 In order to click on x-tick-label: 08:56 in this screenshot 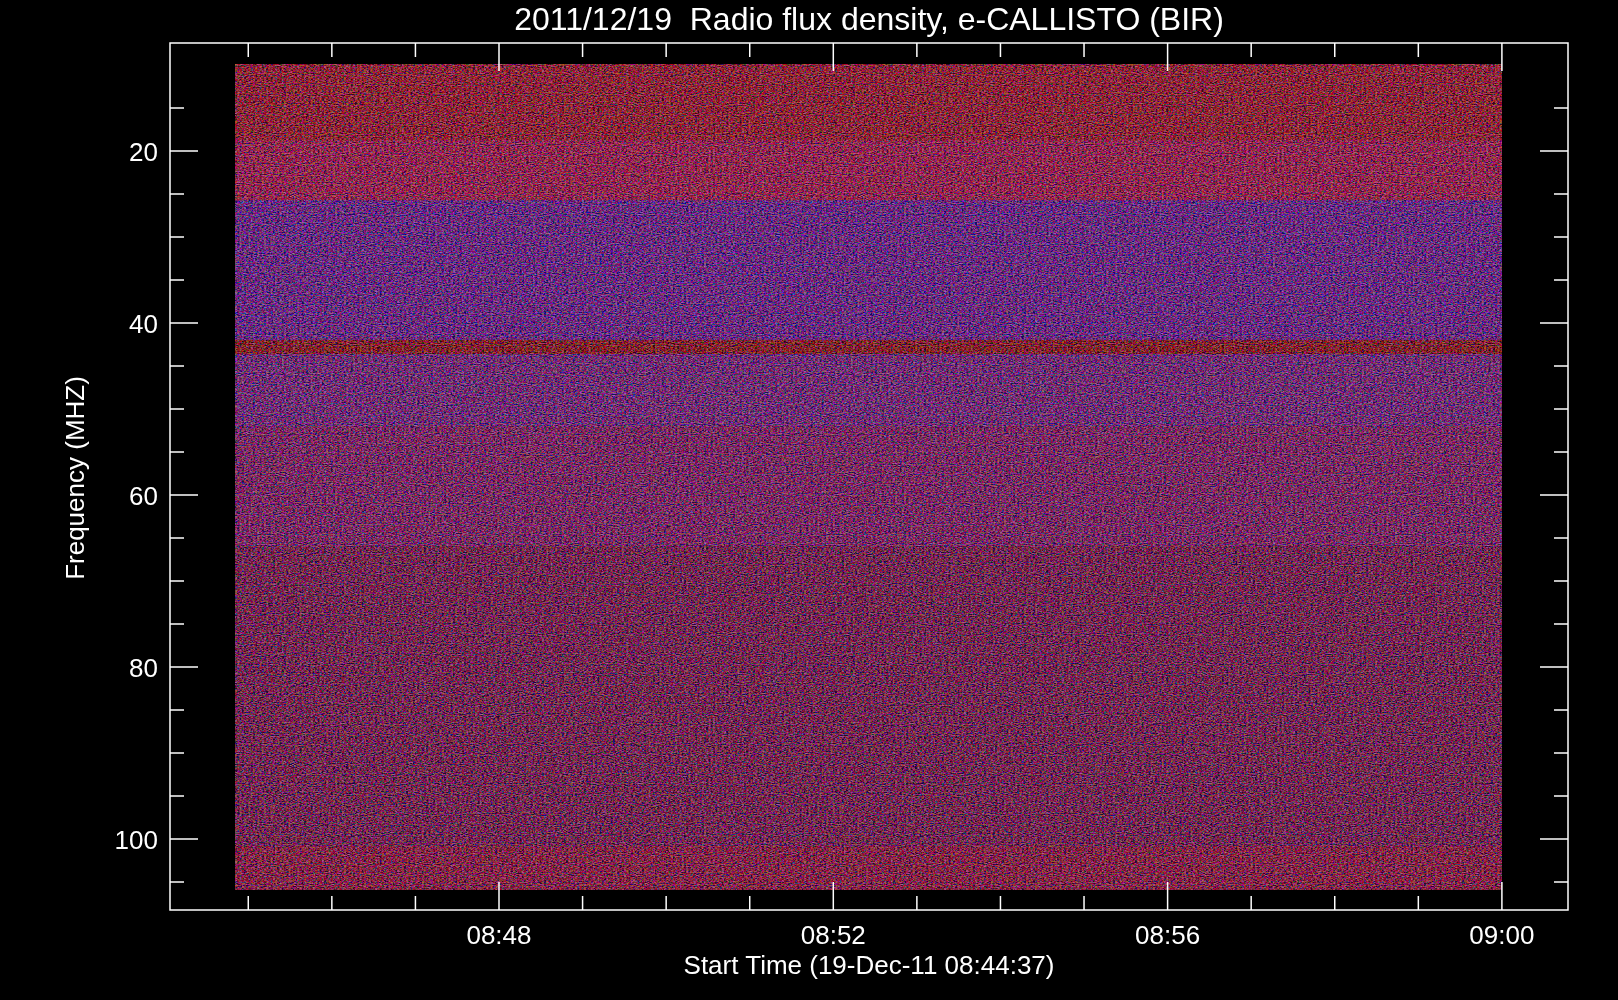, I will do `click(1168, 935)`.